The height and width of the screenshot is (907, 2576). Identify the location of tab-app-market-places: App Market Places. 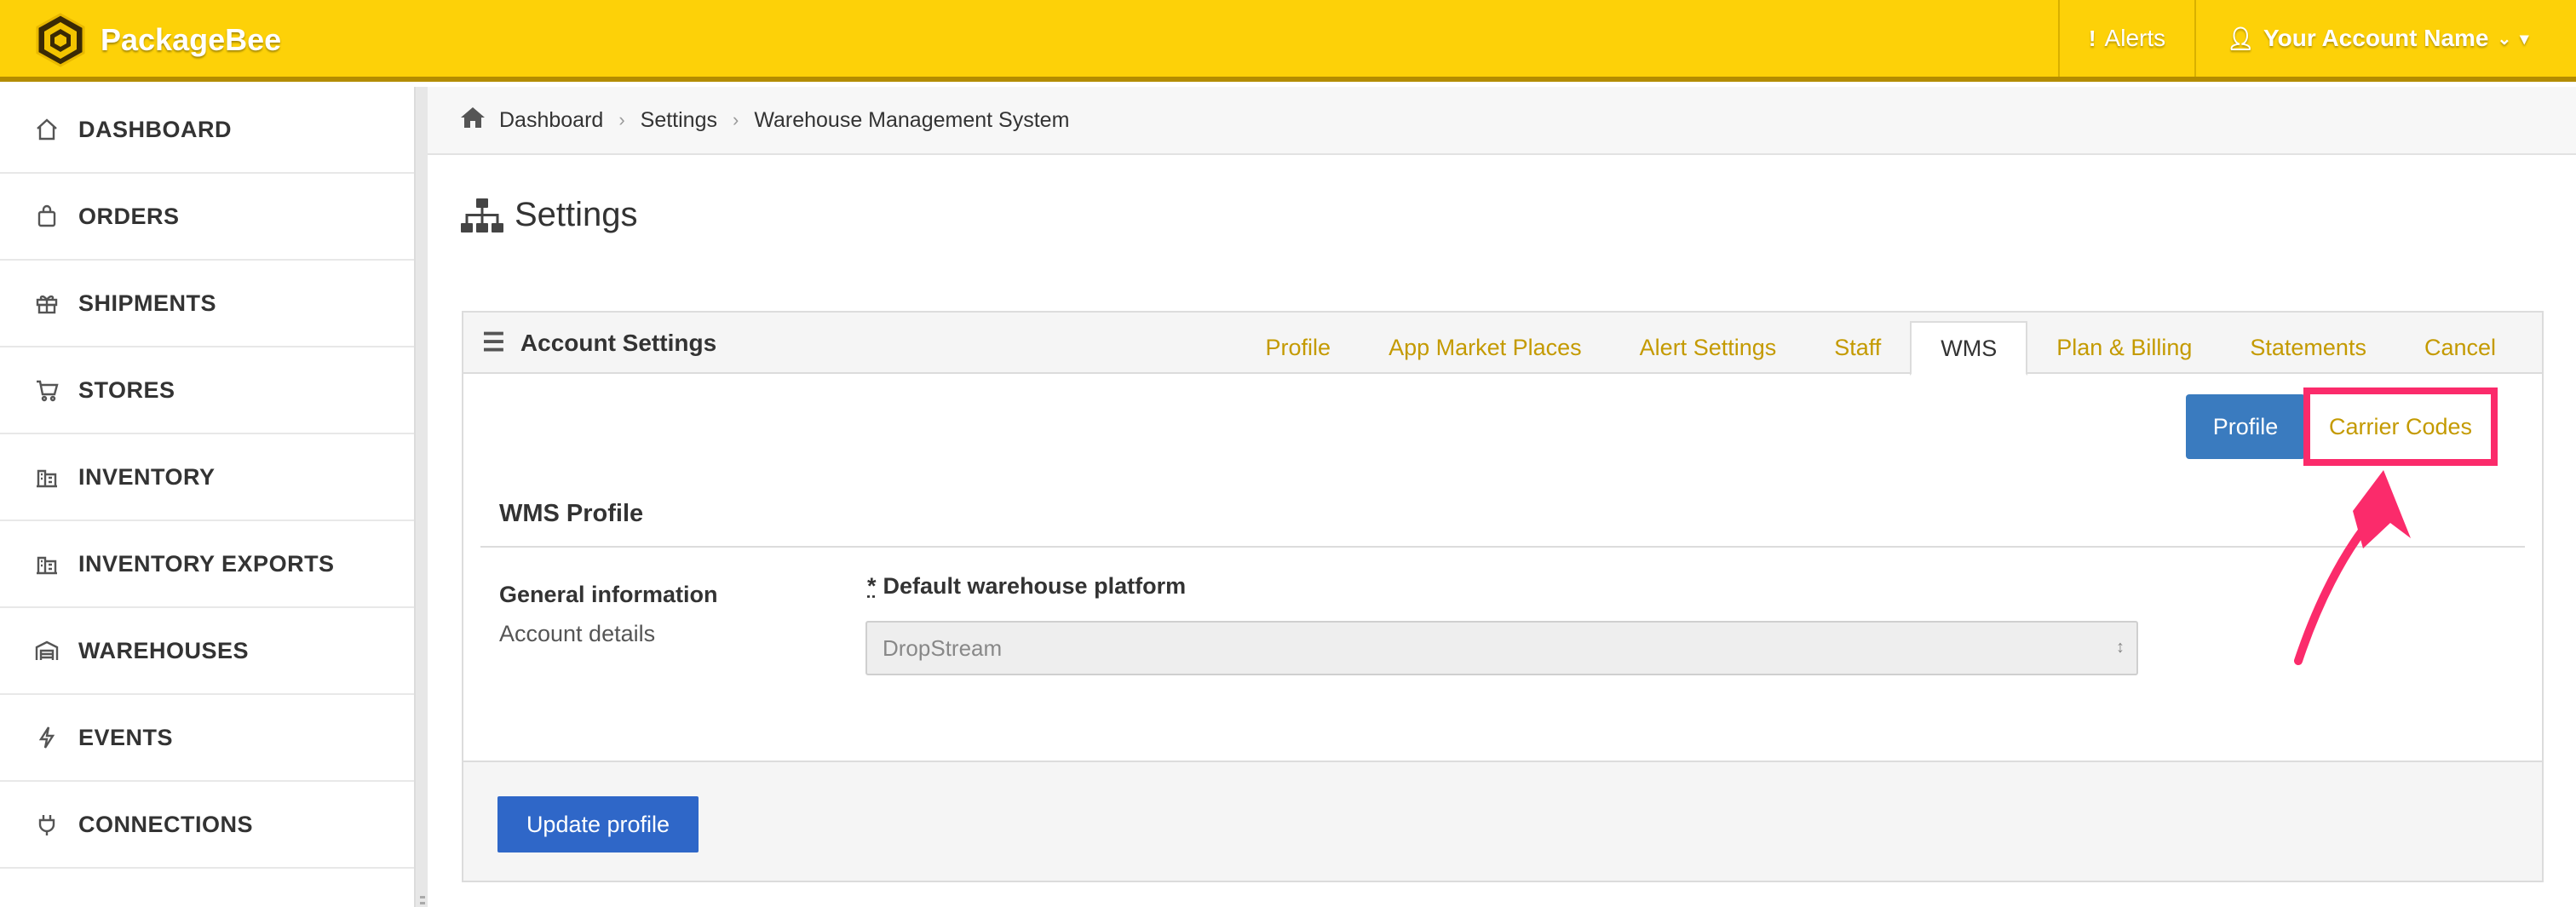
(1486, 347).